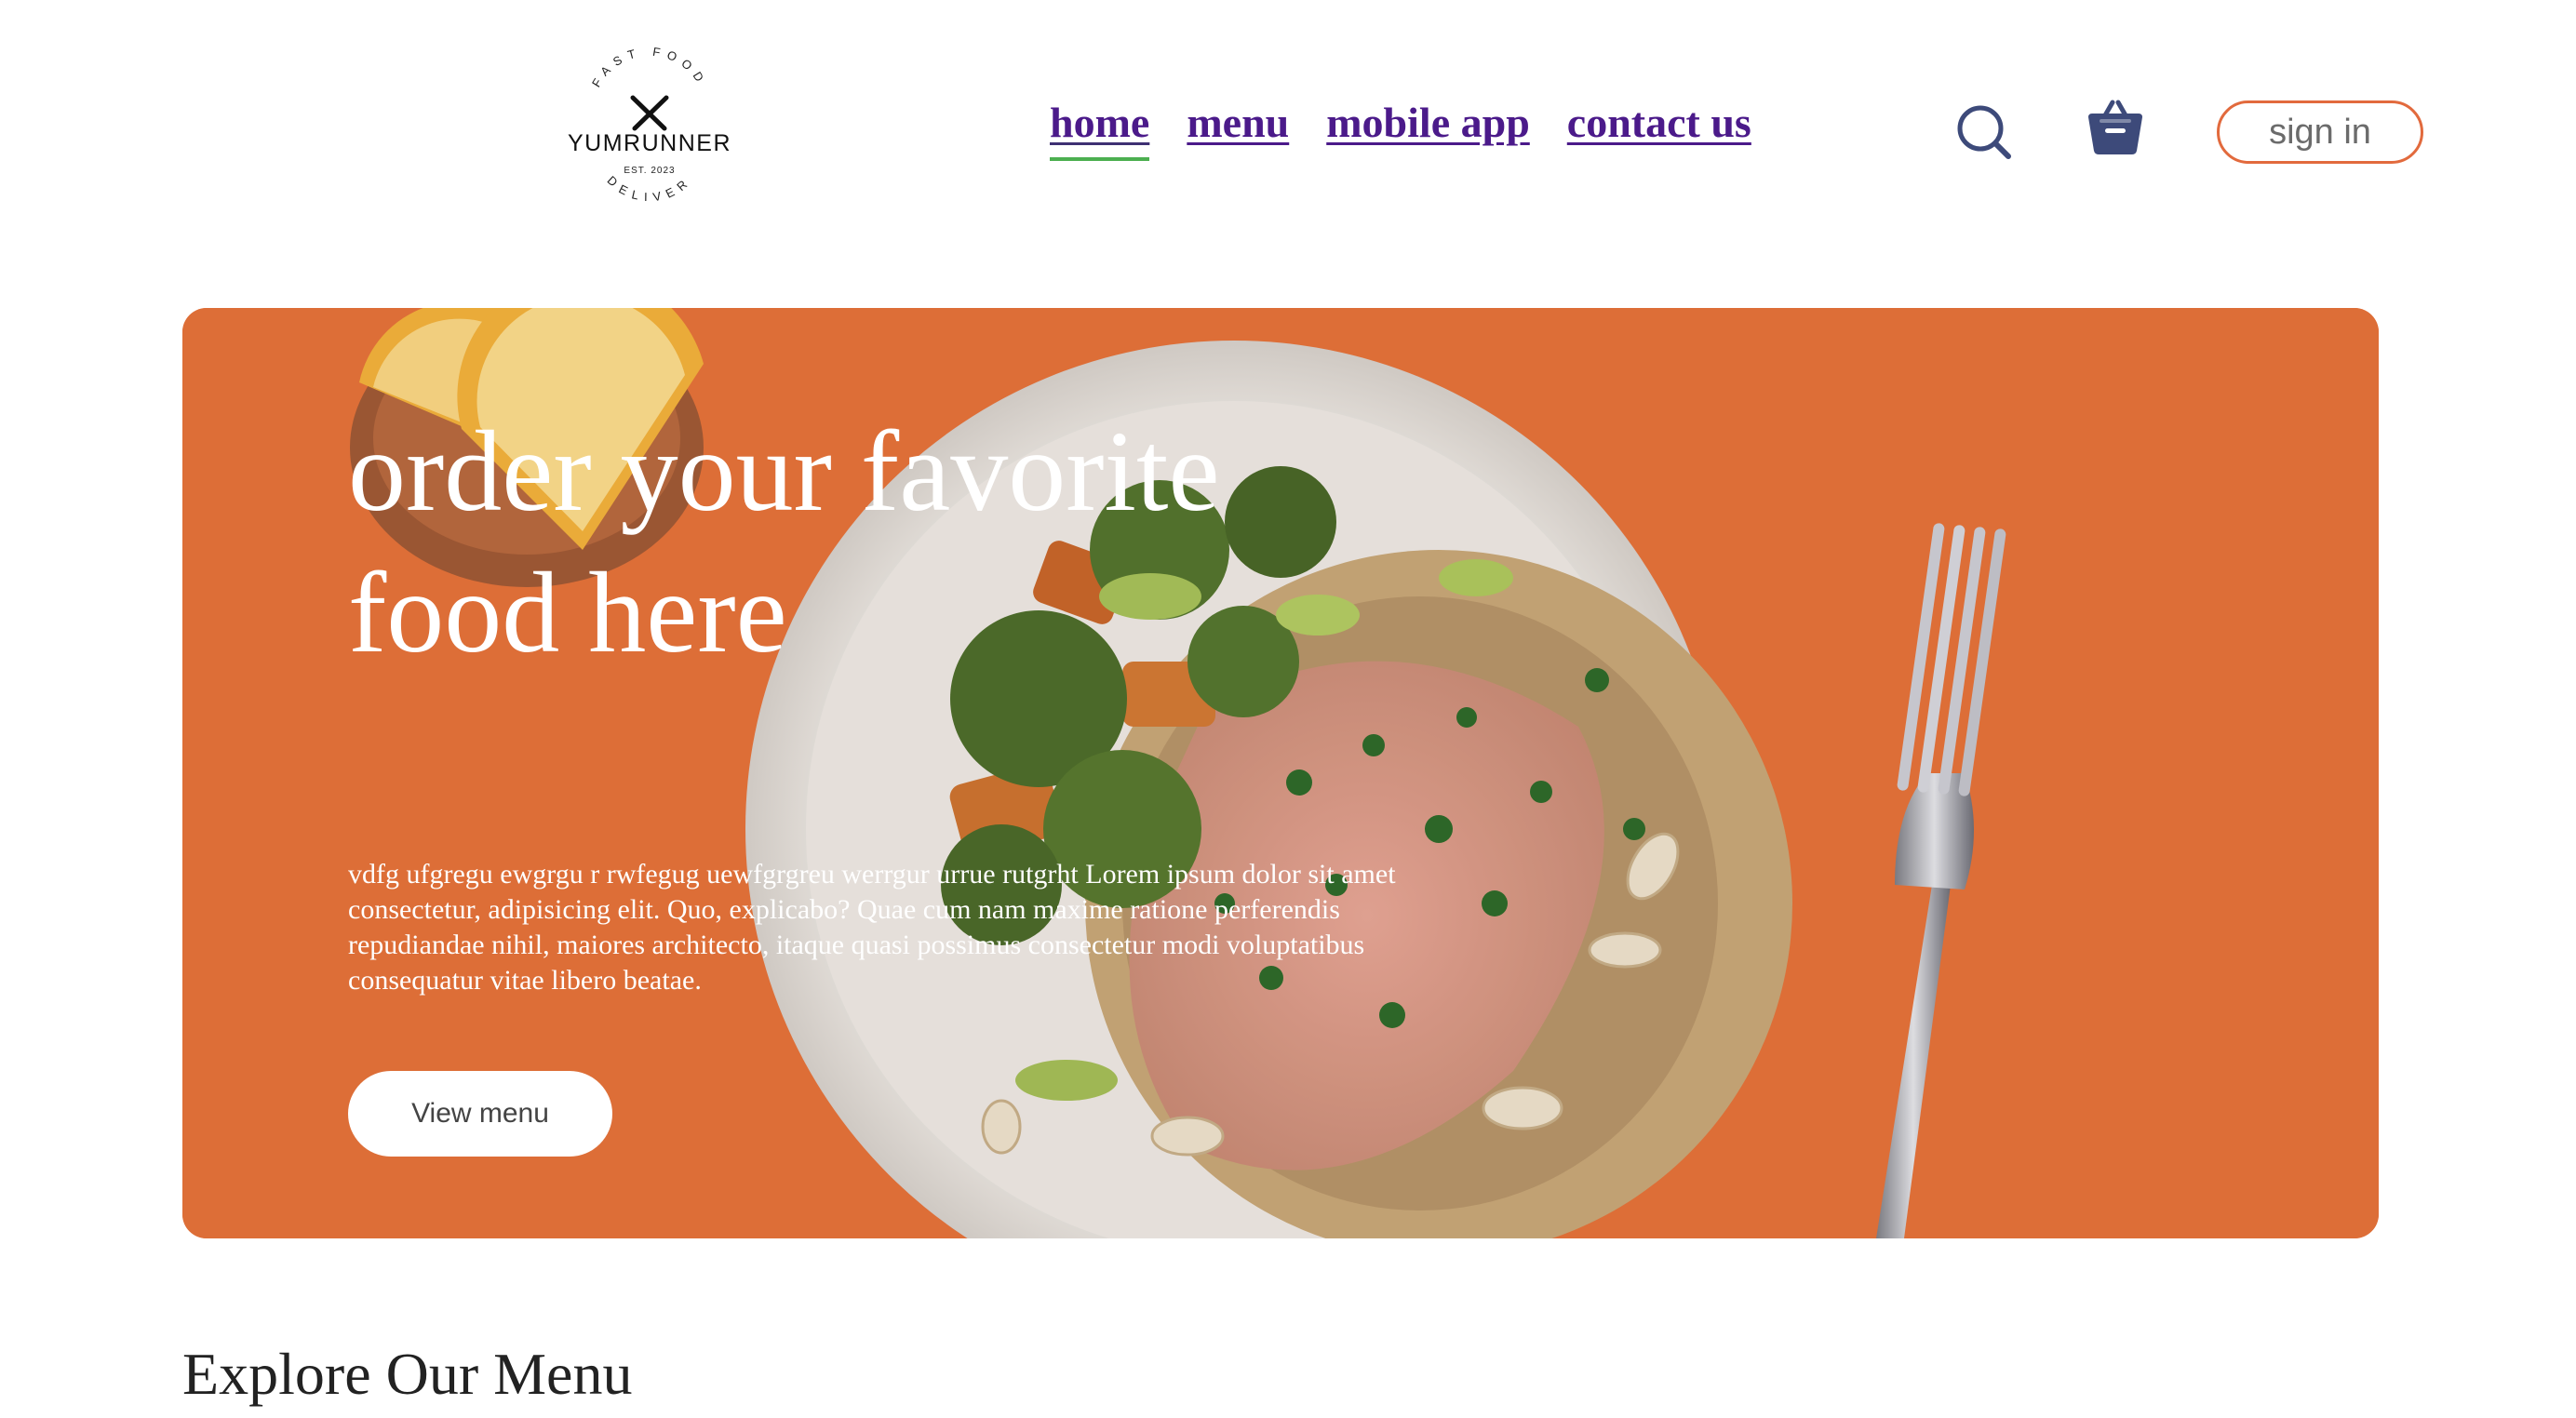  Describe the element at coordinates (649, 143) in the screenshot. I see `logo-brand: YUMRUNNER` at that location.